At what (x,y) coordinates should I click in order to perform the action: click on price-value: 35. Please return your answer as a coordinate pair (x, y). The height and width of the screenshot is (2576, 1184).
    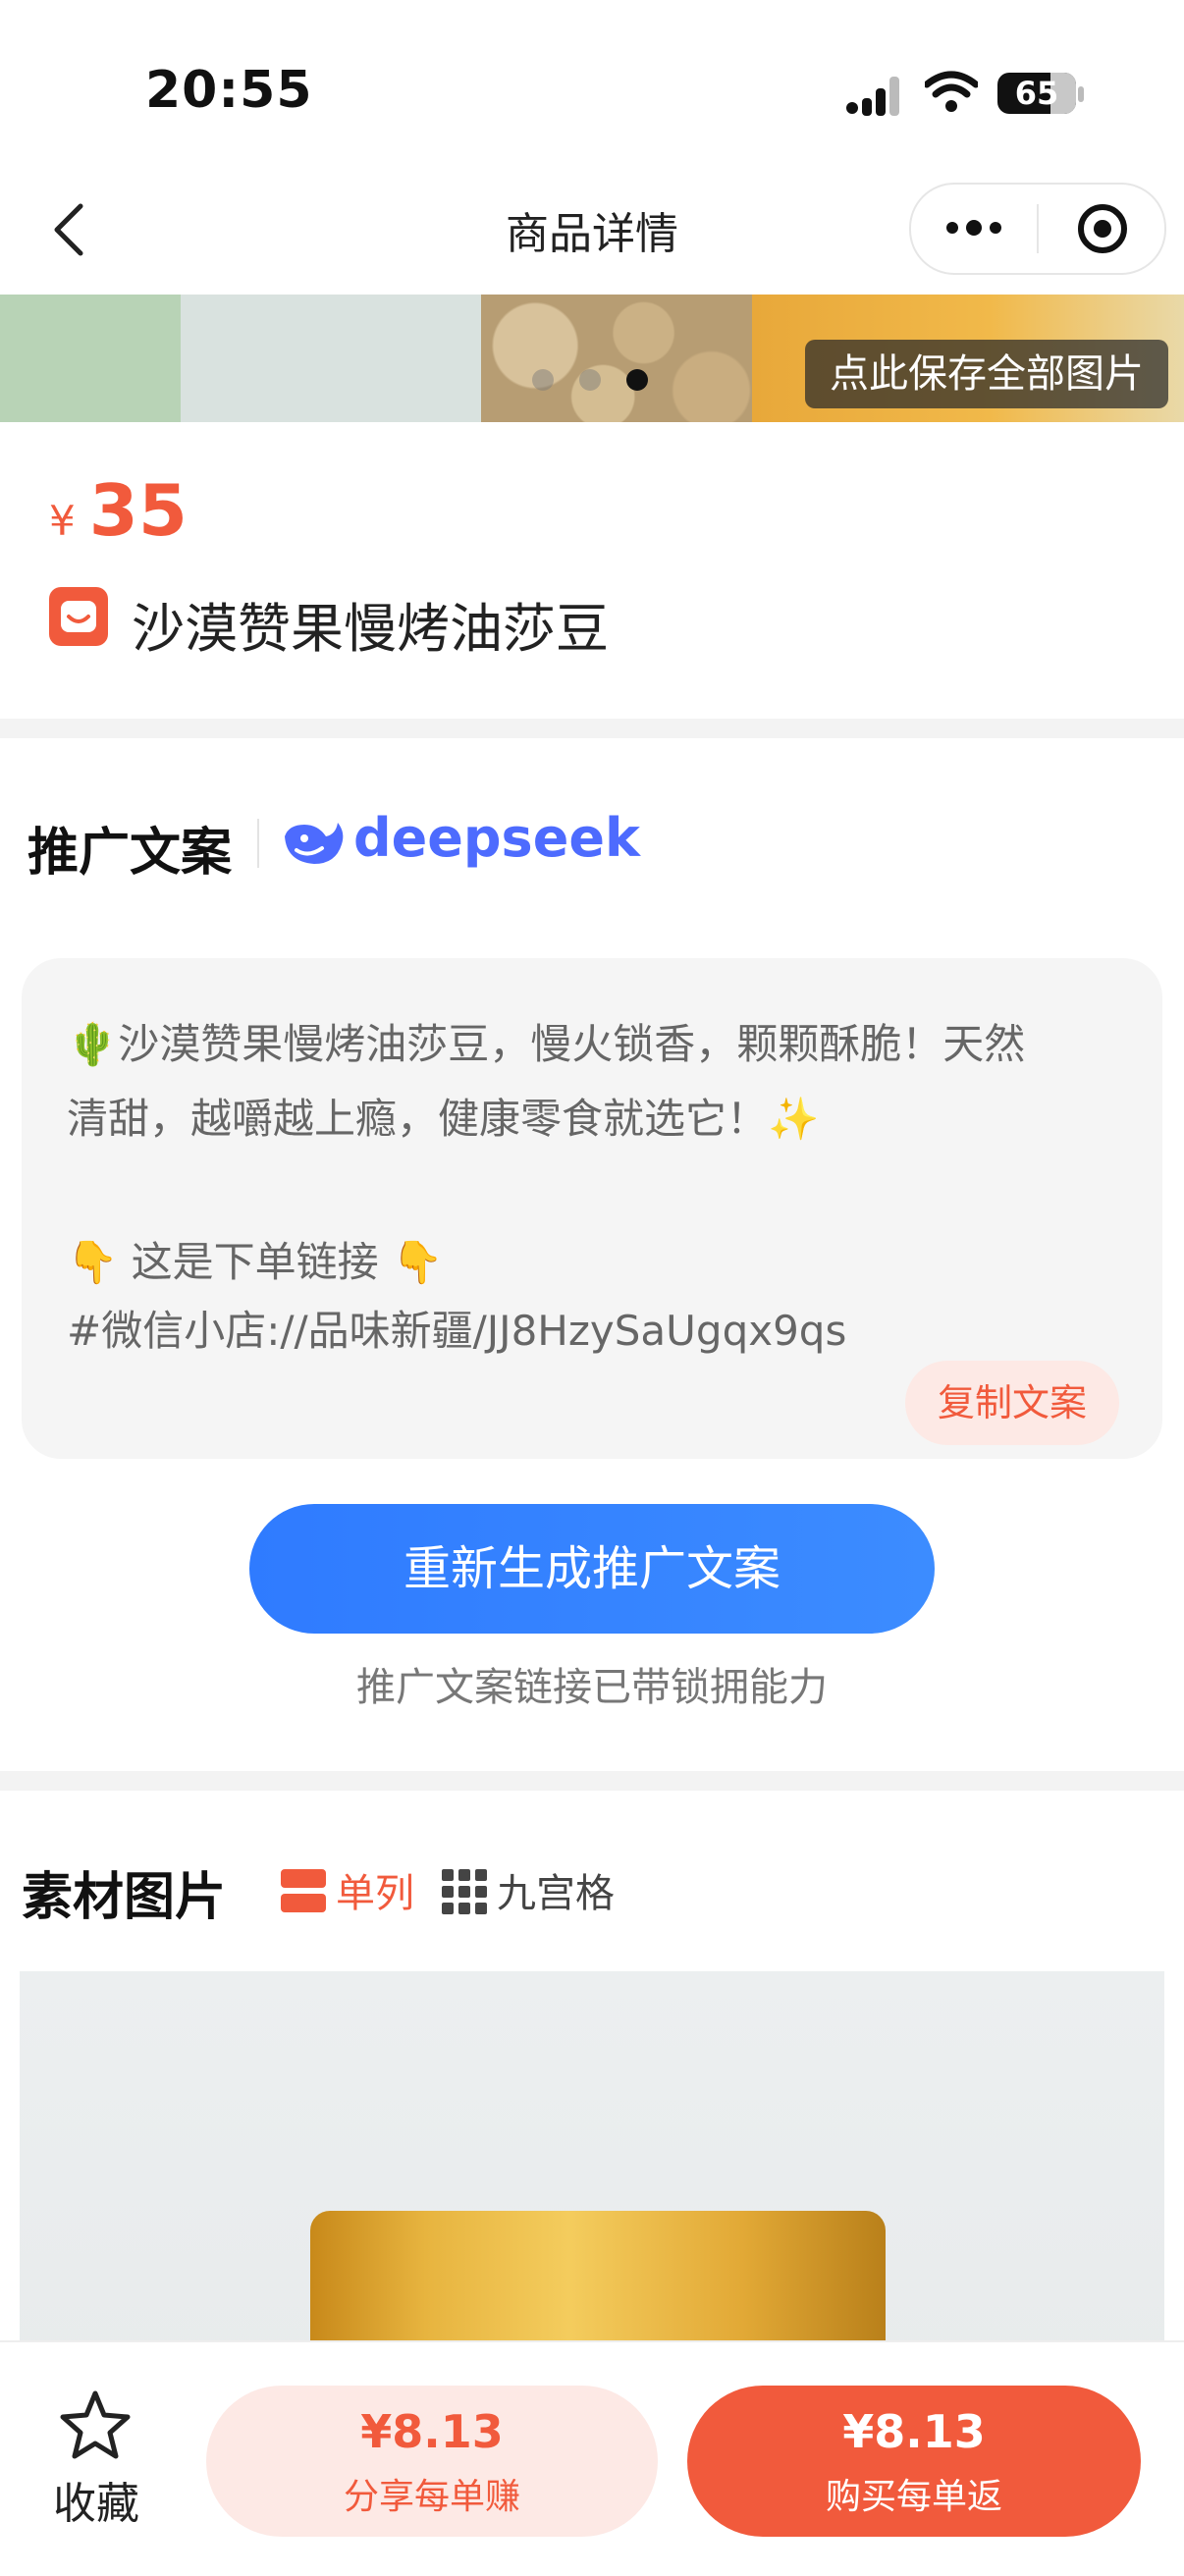
    Looking at the image, I should click on (138, 510).